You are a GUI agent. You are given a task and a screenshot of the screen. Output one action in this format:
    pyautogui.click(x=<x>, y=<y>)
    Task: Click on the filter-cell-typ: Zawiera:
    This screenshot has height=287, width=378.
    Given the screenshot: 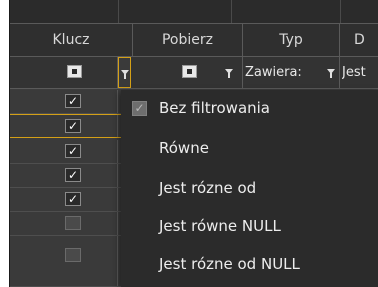 What is the action you would take?
    pyautogui.click(x=291, y=72)
    